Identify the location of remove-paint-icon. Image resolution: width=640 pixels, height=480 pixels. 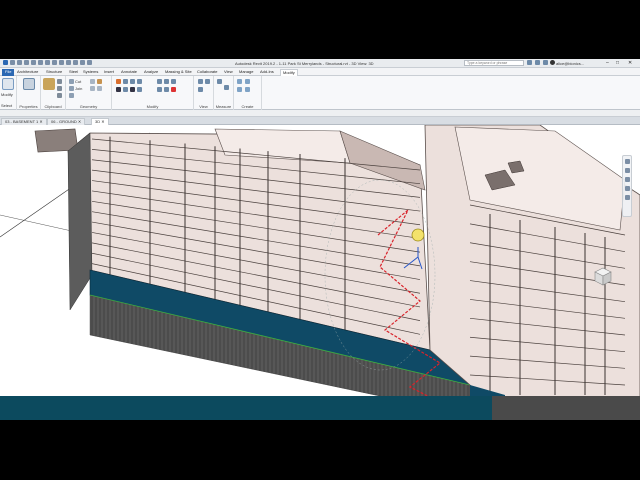
(99, 88).